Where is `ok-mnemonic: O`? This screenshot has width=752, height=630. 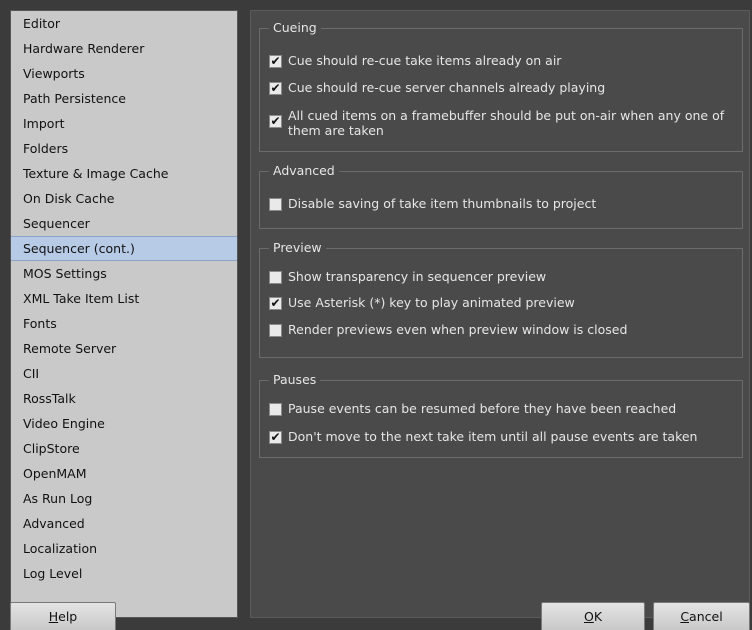 ok-mnemonic: O is located at coordinates (588, 616).